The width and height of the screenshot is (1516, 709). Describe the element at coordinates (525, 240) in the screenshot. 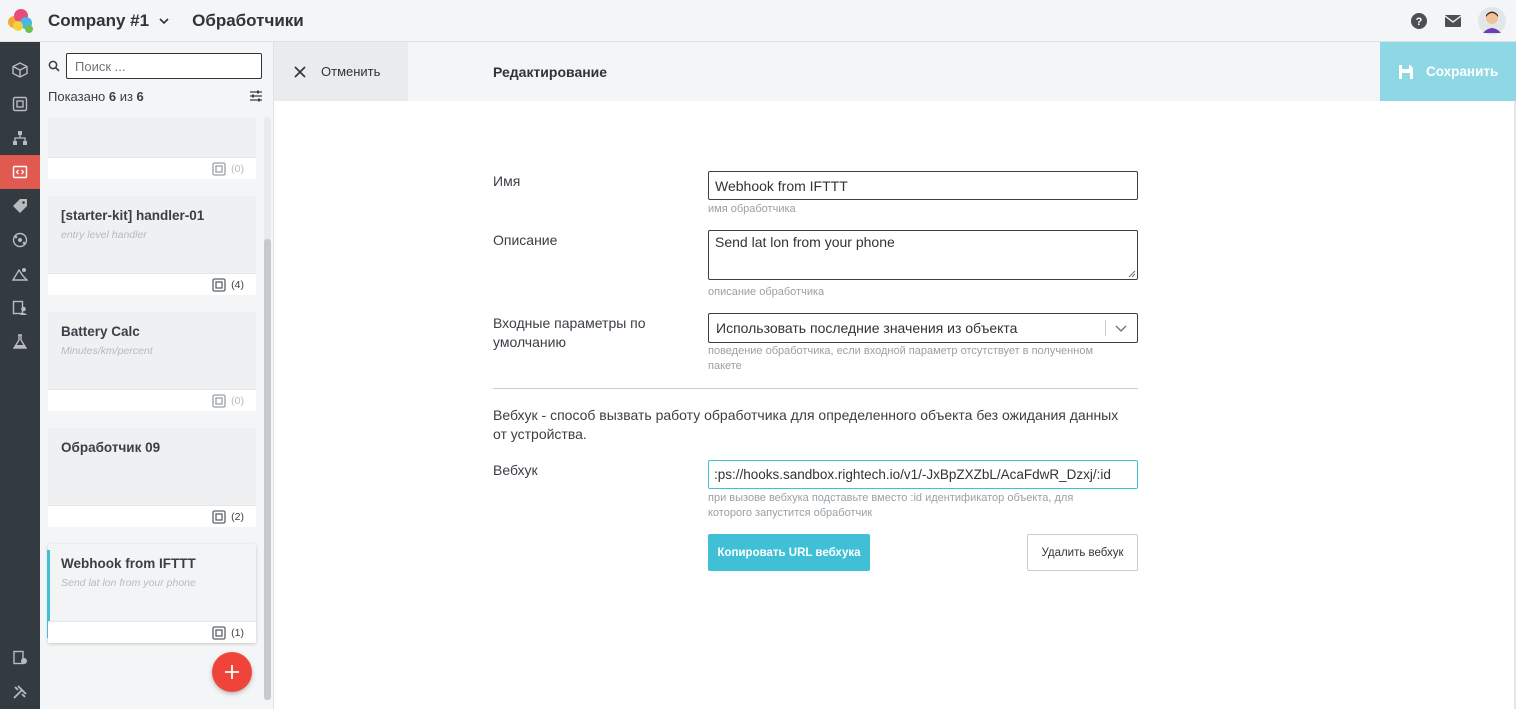

I see `description-label: Описание` at that location.